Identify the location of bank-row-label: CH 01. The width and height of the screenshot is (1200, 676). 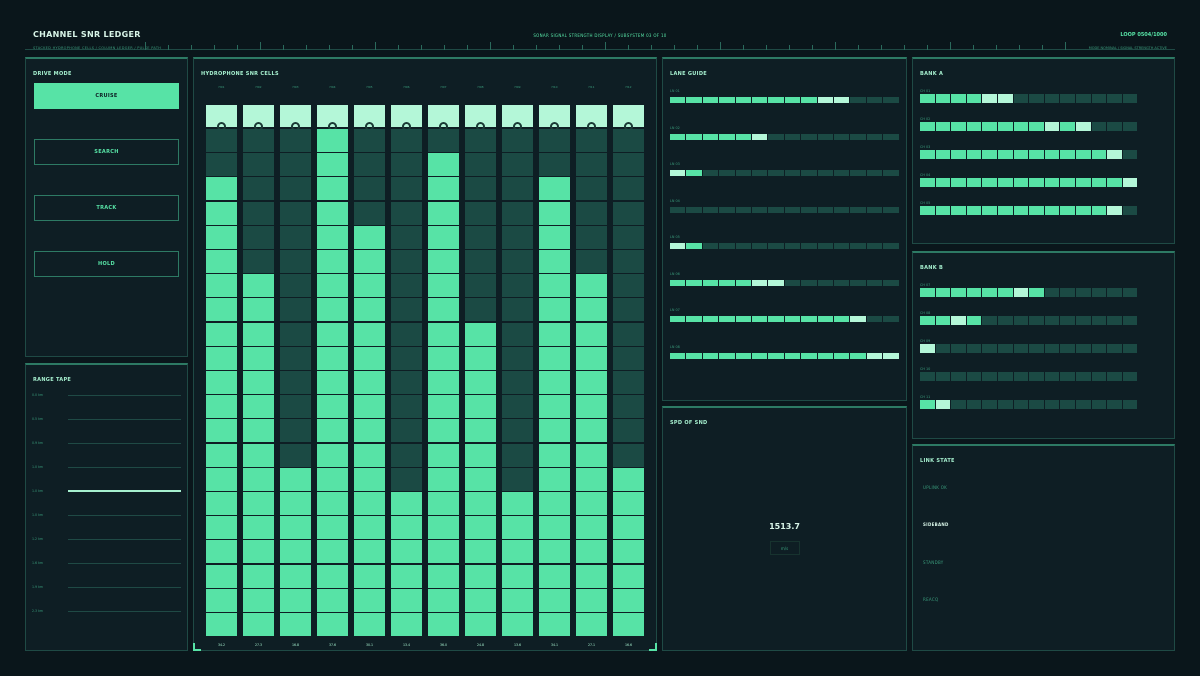
(925, 91).